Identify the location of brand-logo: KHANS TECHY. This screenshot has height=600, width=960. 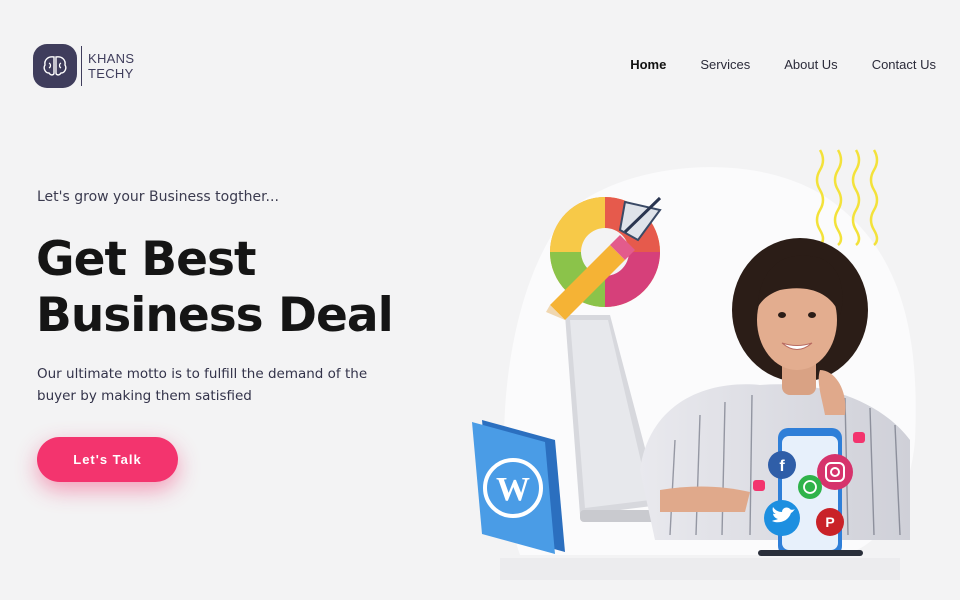
(83, 66).